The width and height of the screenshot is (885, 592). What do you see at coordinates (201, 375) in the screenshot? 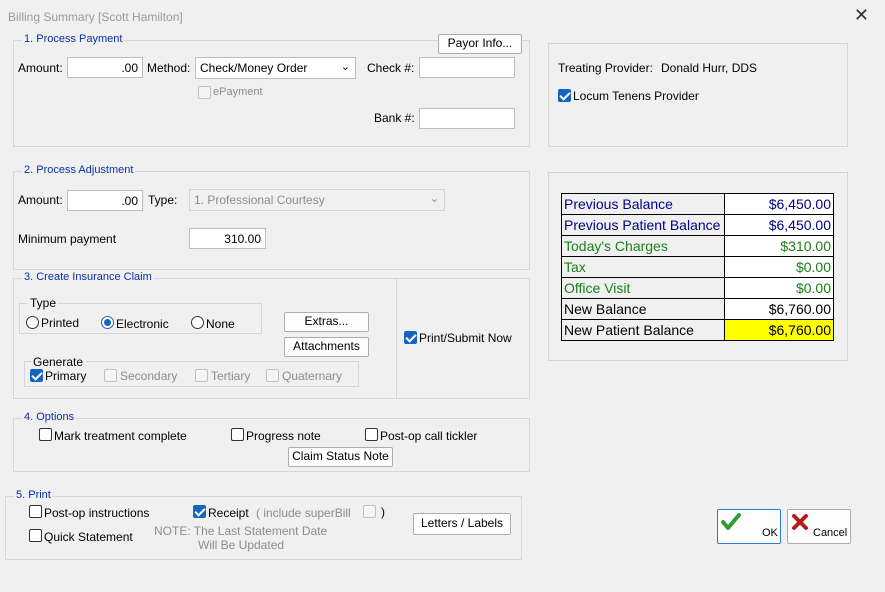
I see `generate-tertiary-checkbox` at bounding box center [201, 375].